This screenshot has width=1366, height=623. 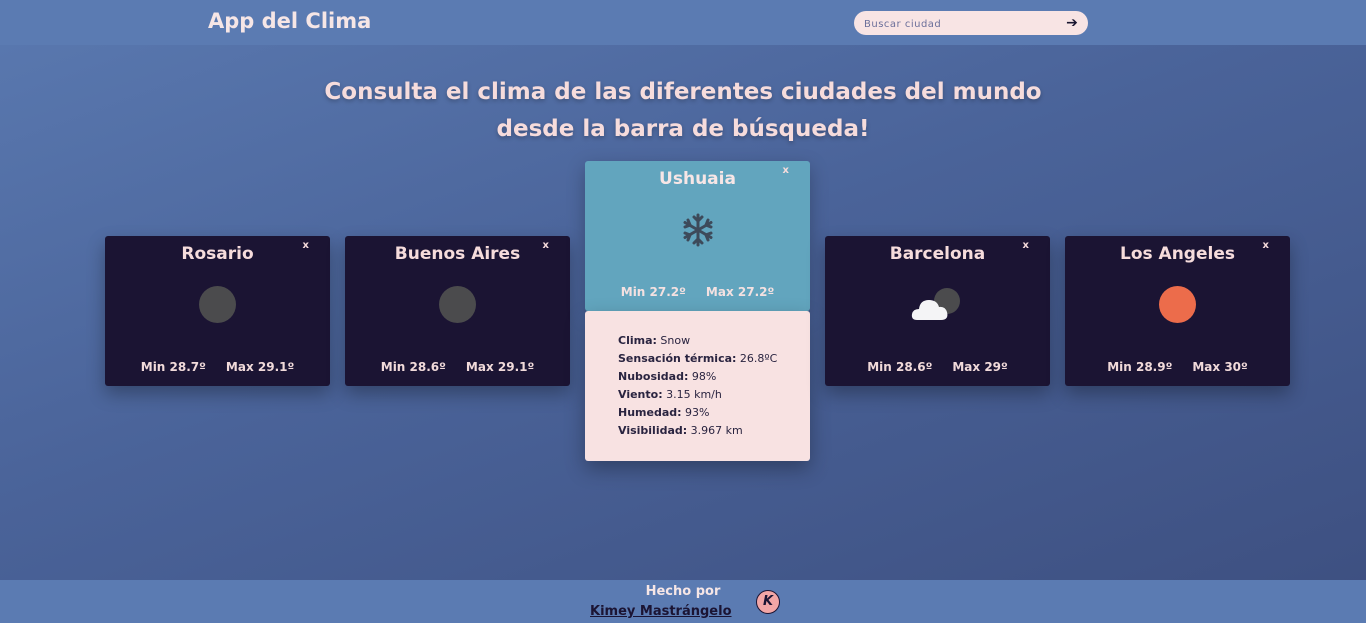 I want to click on author-link: Kimey Mastrángelo, so click(x=661, y=611).